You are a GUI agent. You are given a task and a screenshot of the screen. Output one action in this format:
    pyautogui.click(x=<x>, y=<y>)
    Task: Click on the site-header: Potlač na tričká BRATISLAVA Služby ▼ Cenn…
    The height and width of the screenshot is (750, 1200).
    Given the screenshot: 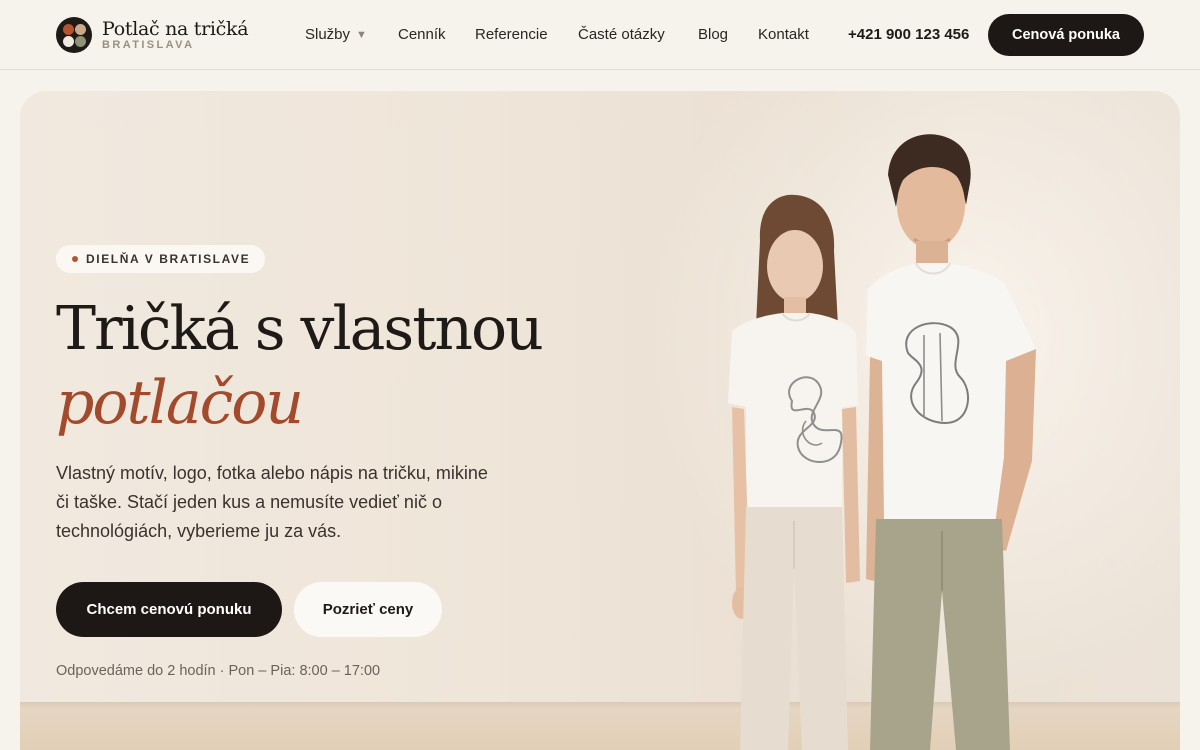 What is the action you would take?
    pyautogui.click(x=600, y=35)
    